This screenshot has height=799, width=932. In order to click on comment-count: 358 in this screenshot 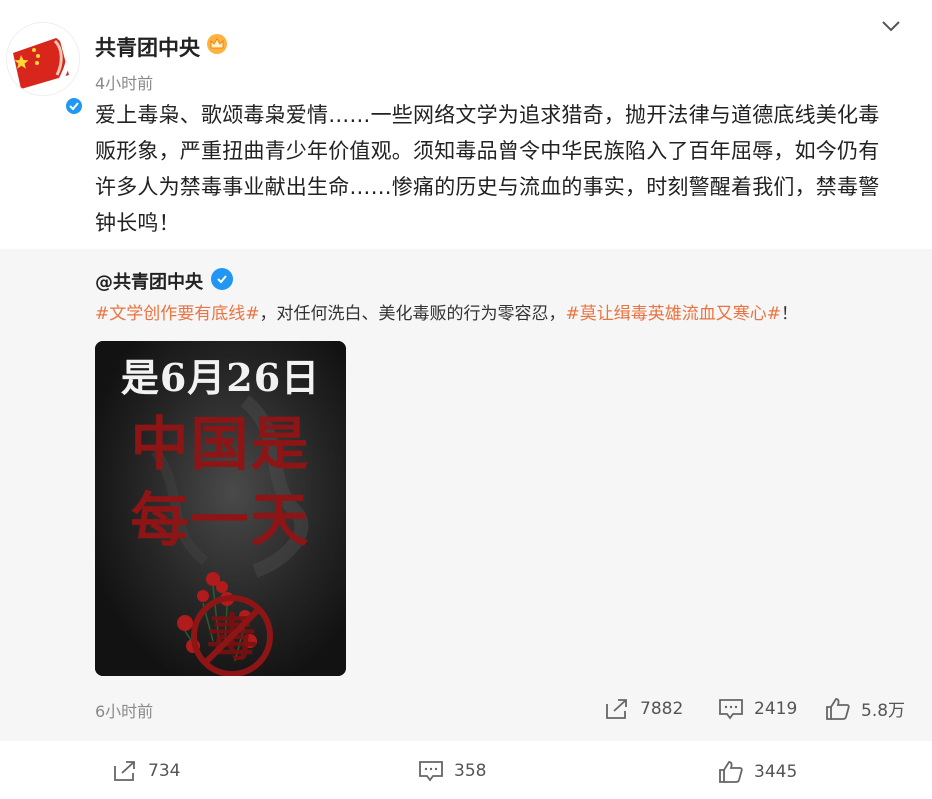, I will do `click(470, 771)`.